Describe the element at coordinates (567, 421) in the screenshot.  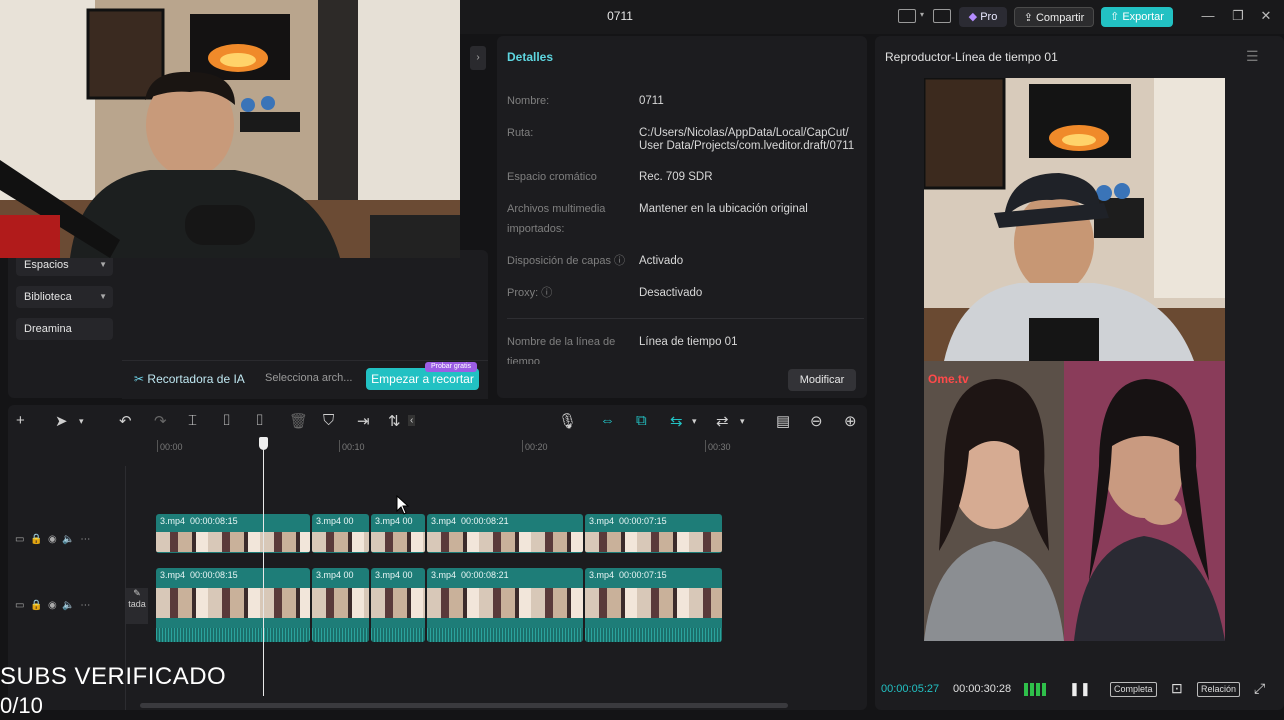
I see `microphone-icon: 🎙` at that location.